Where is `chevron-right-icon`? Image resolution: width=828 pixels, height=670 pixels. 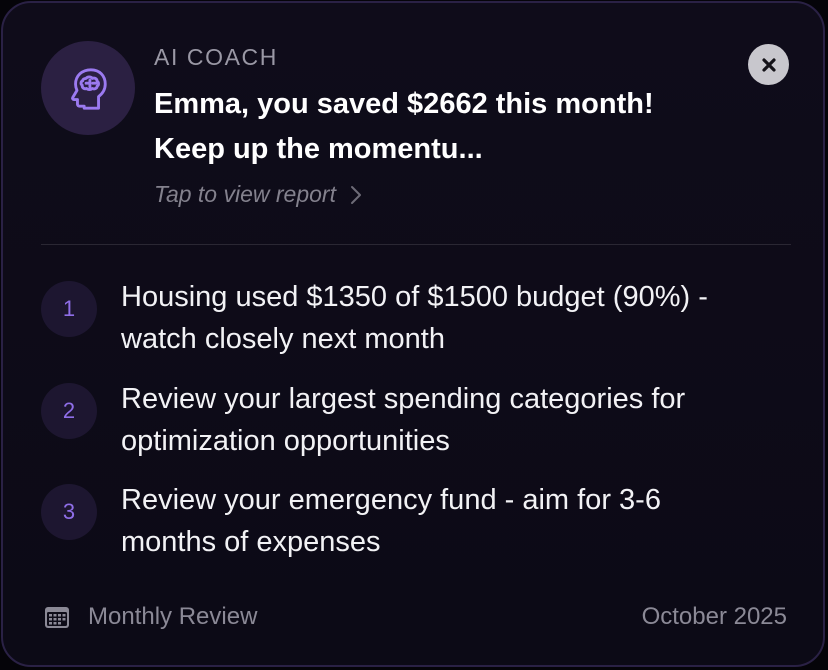
chevron-right-icon is located at coordinates (355, 194).